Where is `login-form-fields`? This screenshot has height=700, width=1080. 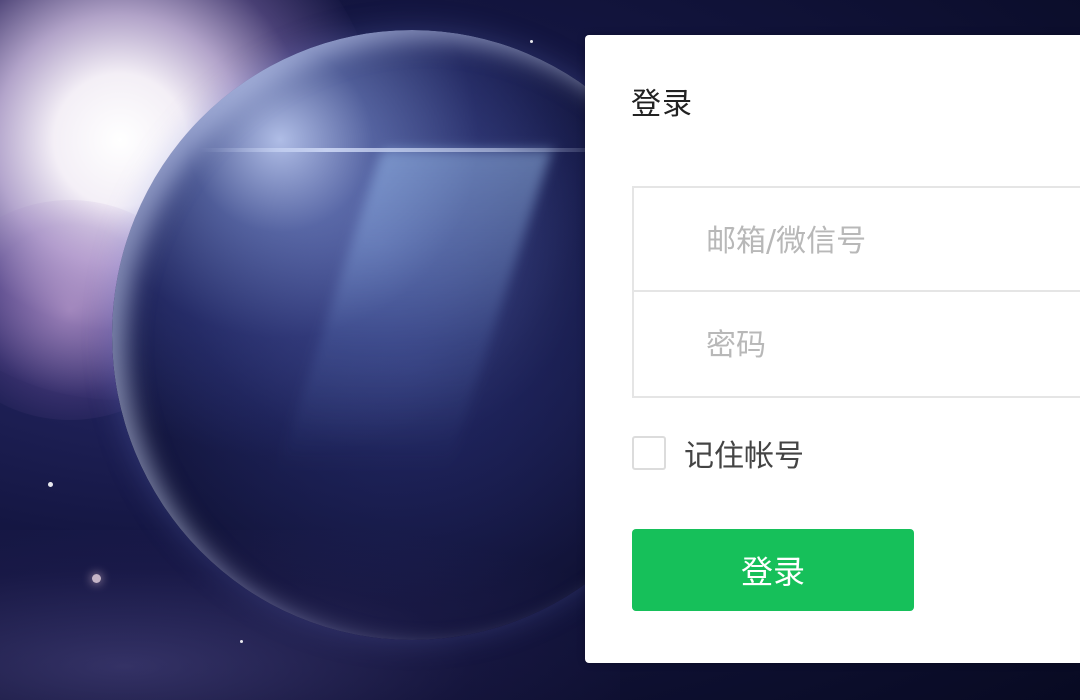
login-form-fields is located at coordinates (856, 292).